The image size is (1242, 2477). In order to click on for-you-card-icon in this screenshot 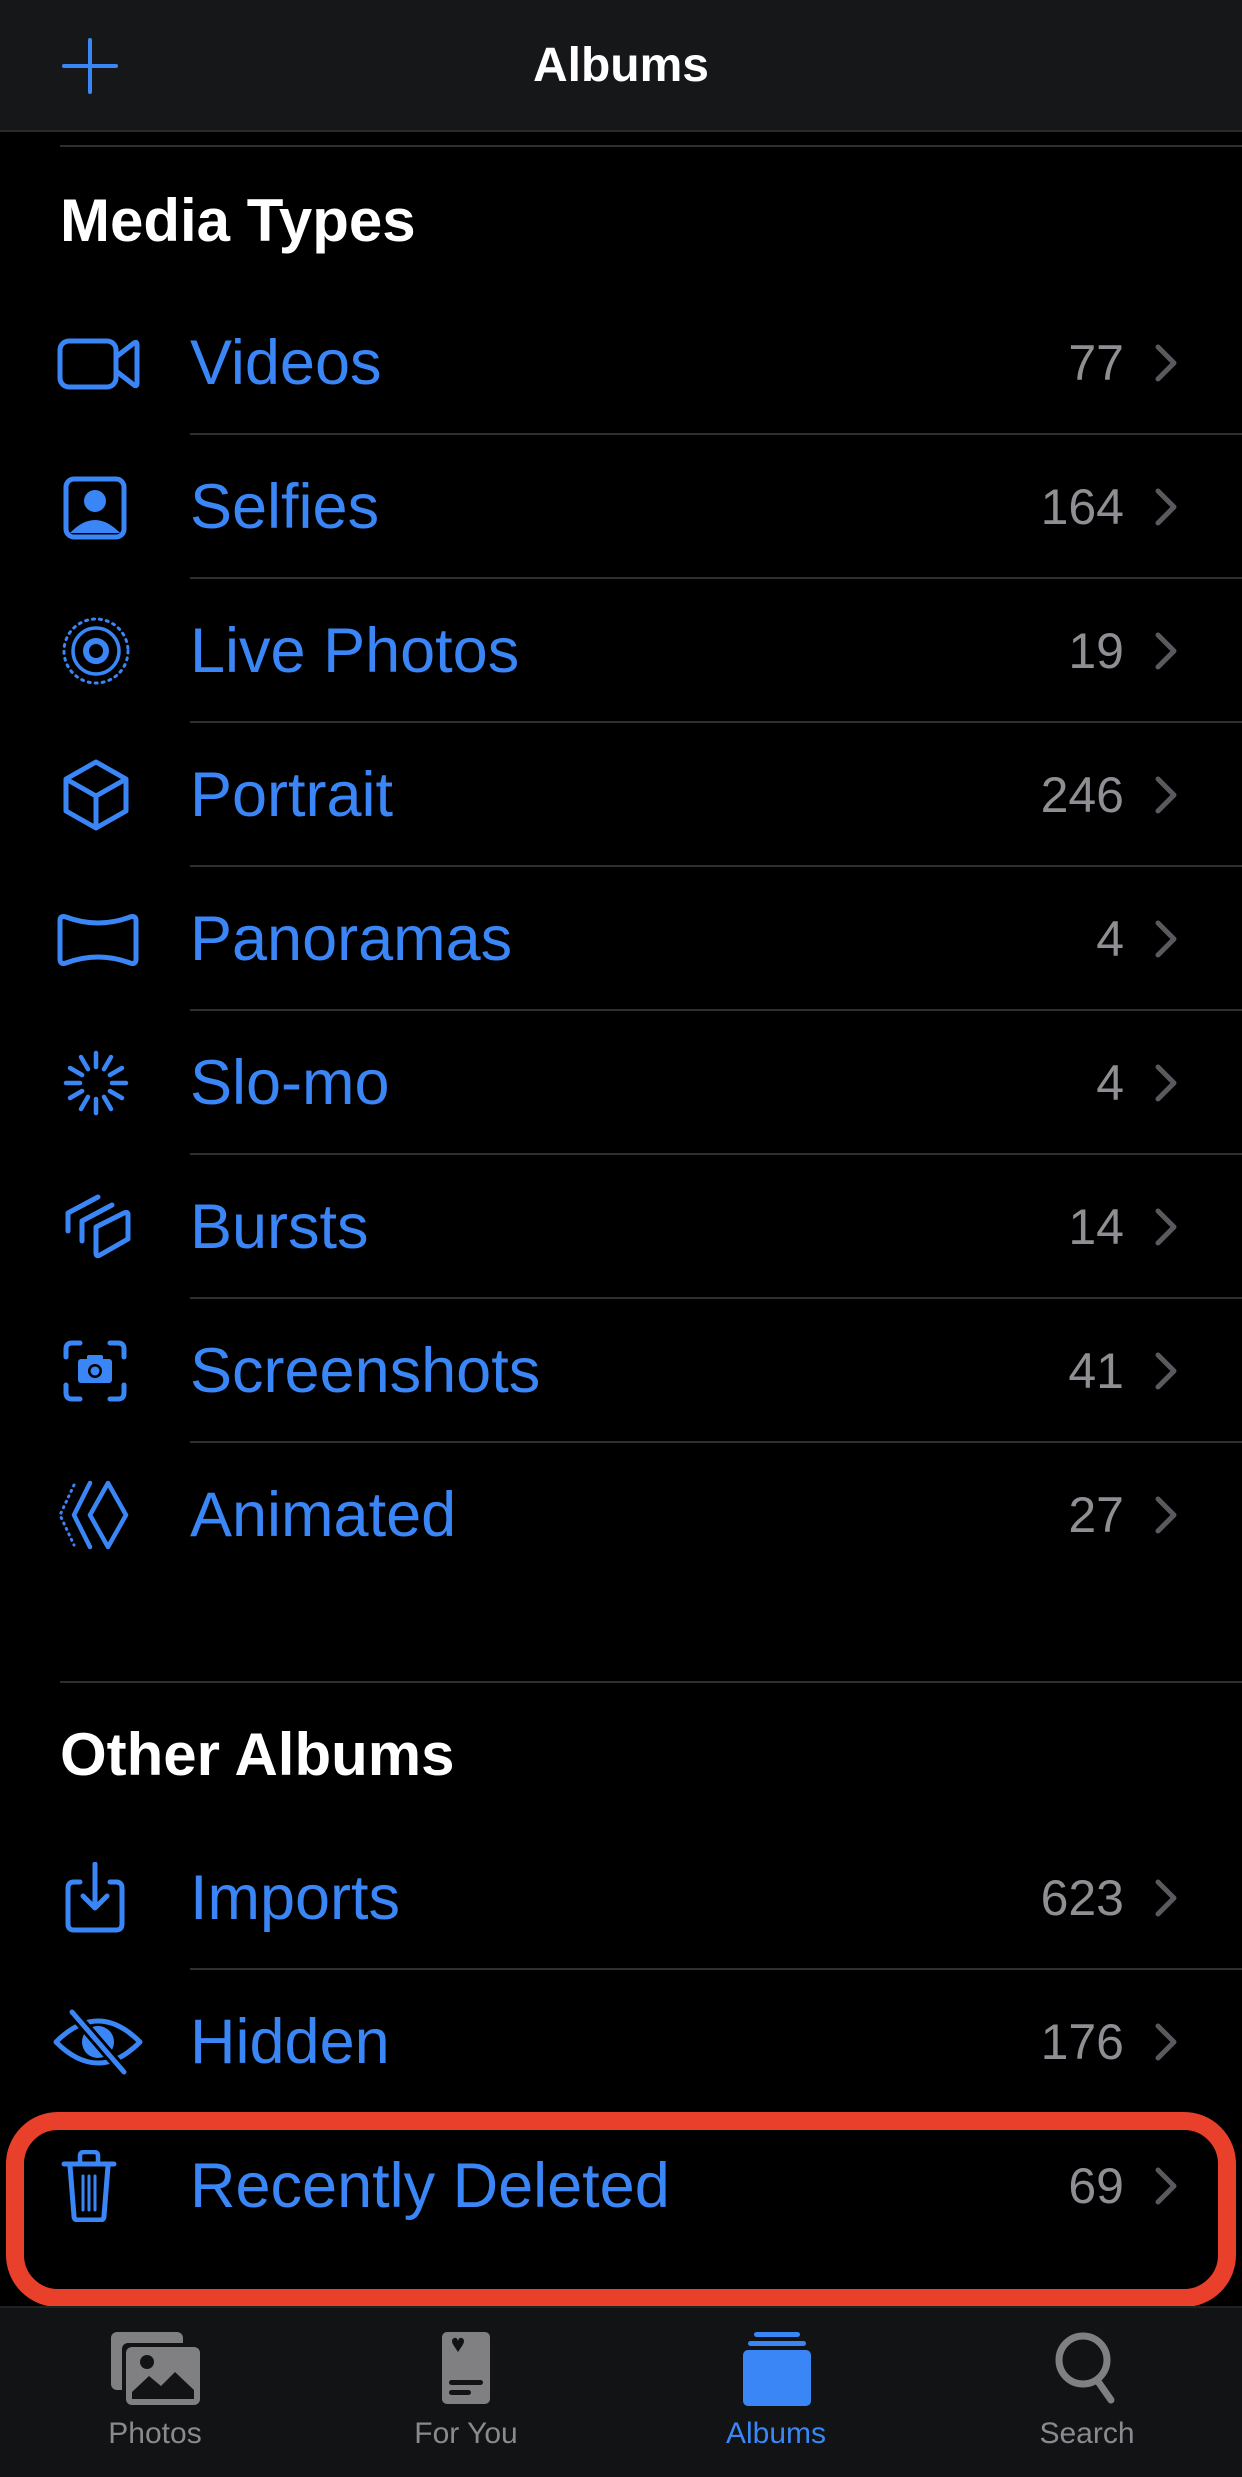, I will do `click(466, 2368)`.